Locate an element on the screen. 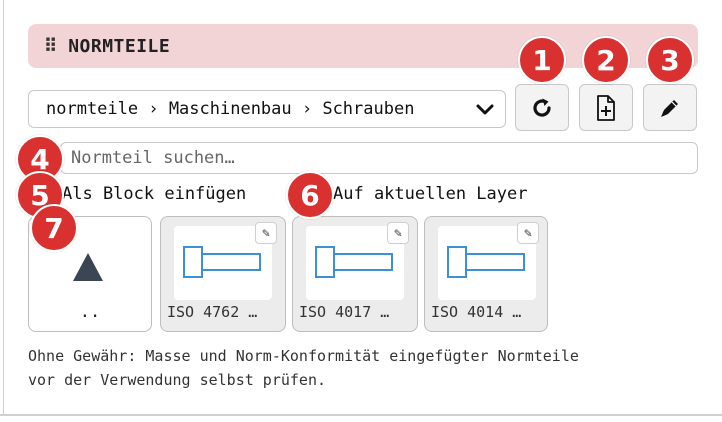  edit-button is located at coordinates (670, 107).